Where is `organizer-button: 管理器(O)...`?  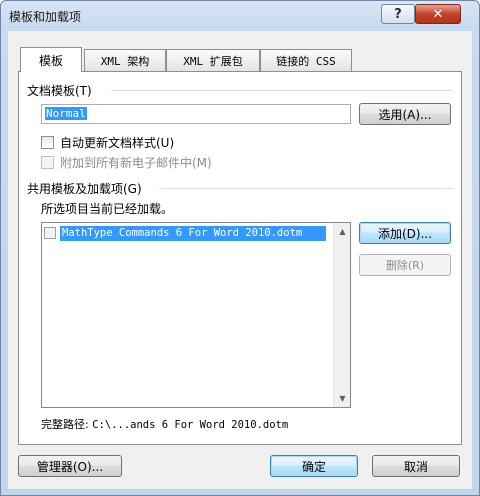
organizer-button: 管理器(O)... is located at coordinates (70, 466).